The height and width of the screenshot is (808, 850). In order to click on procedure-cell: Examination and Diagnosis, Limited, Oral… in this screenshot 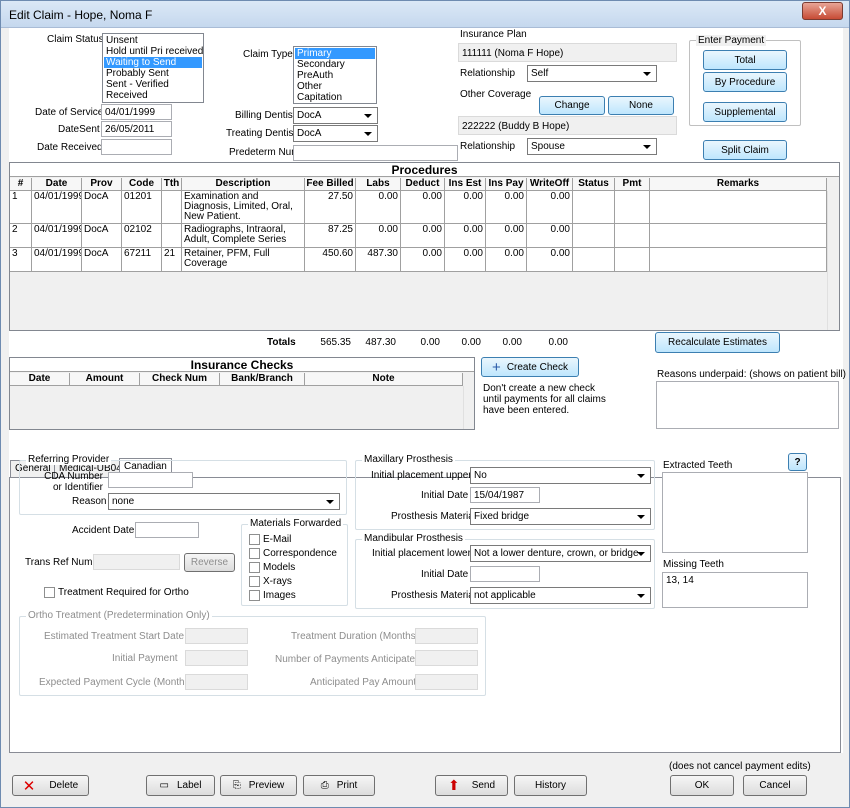, I will do `click(243, 207)`.